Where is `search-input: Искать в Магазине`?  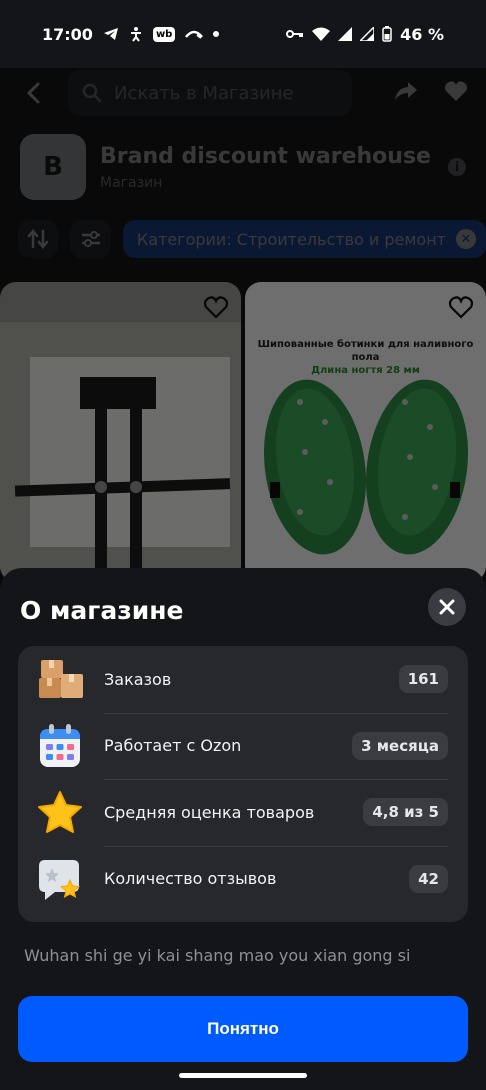 search-input: Искать в Магазине is located at coordinates (210, 93).